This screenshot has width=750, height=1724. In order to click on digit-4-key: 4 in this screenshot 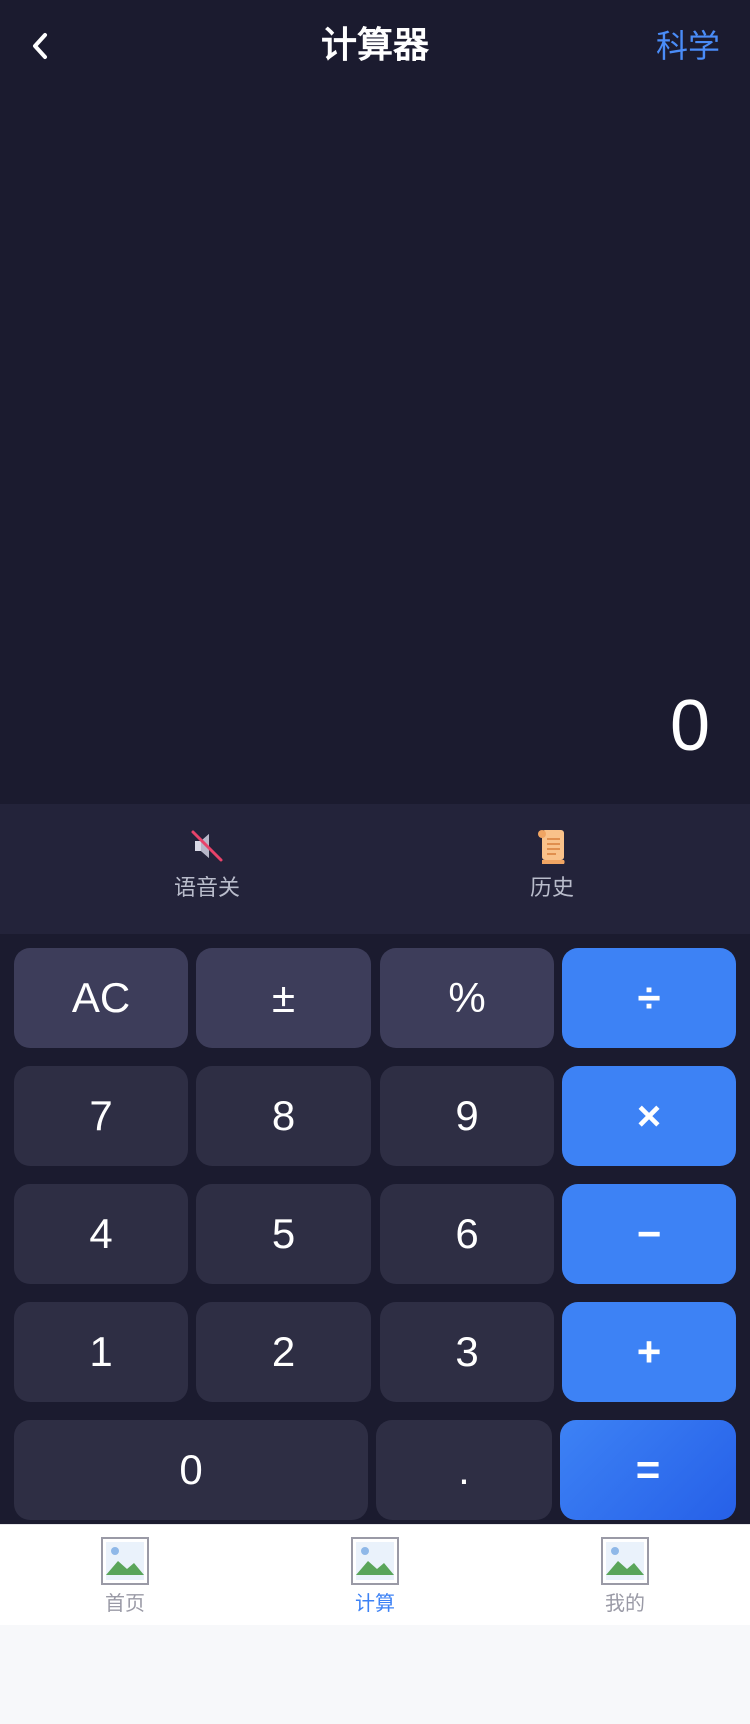, I will do `click(101, 1234)`.